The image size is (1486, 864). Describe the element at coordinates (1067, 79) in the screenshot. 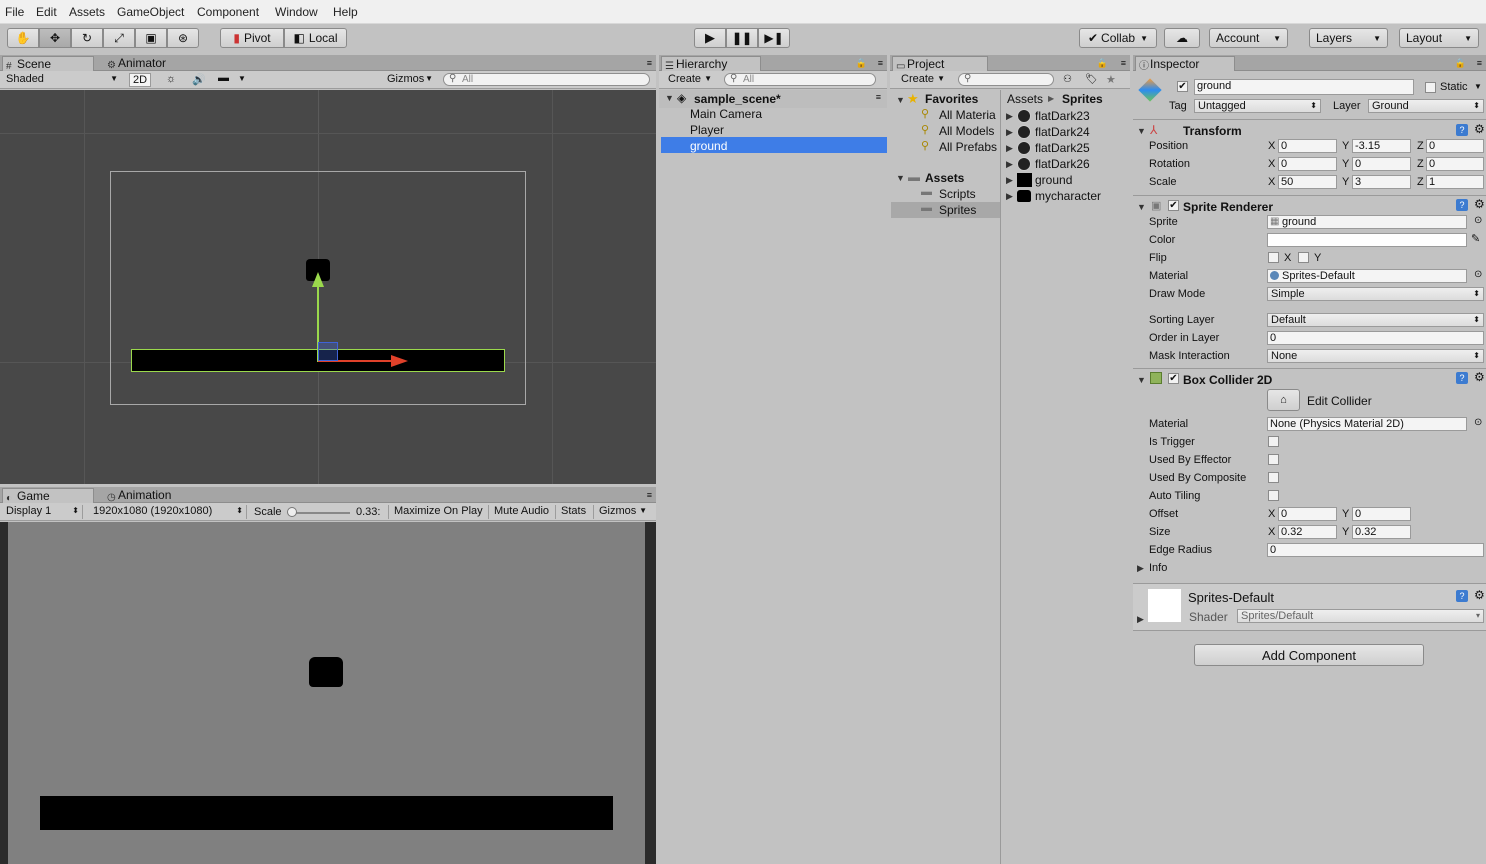

I see `filter-type-icon: ⚇` at that location.